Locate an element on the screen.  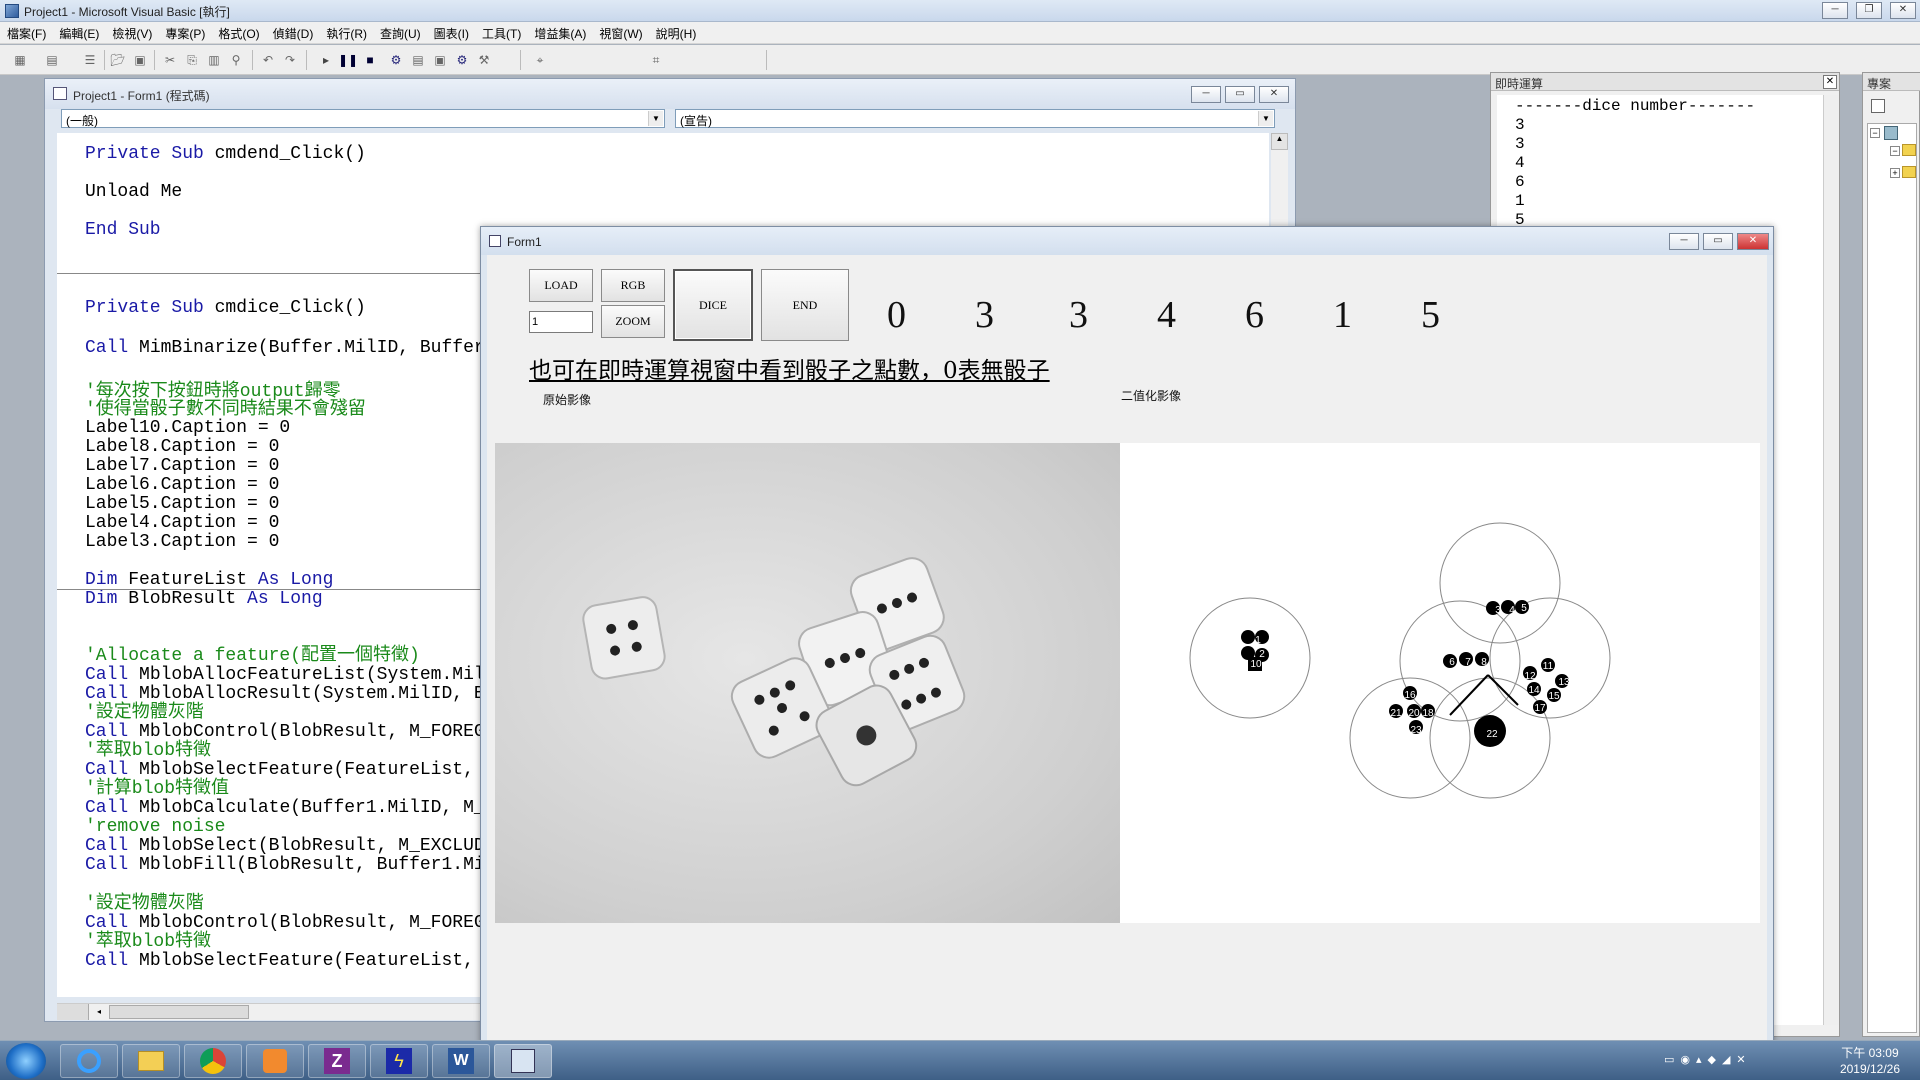
die-image is located at coordinates (624, 638).